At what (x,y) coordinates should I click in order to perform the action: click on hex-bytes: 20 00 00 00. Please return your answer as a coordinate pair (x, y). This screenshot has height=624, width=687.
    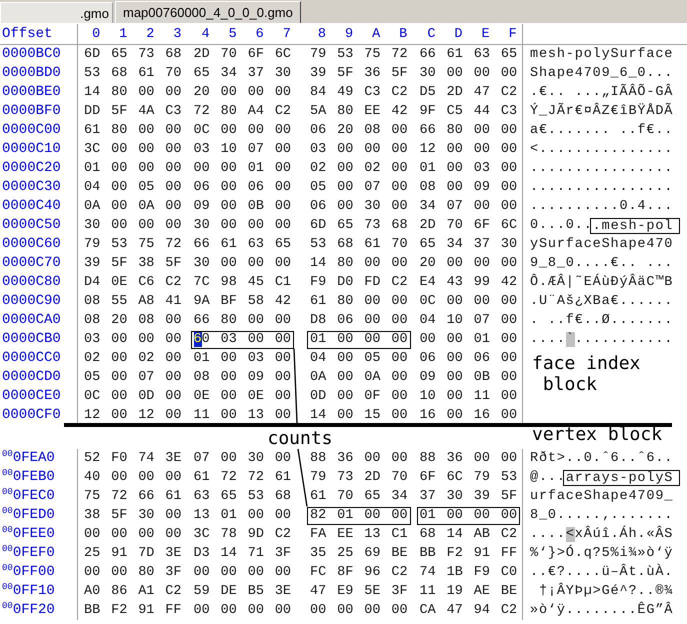
    Looking at the image, I should click on (468, 263).